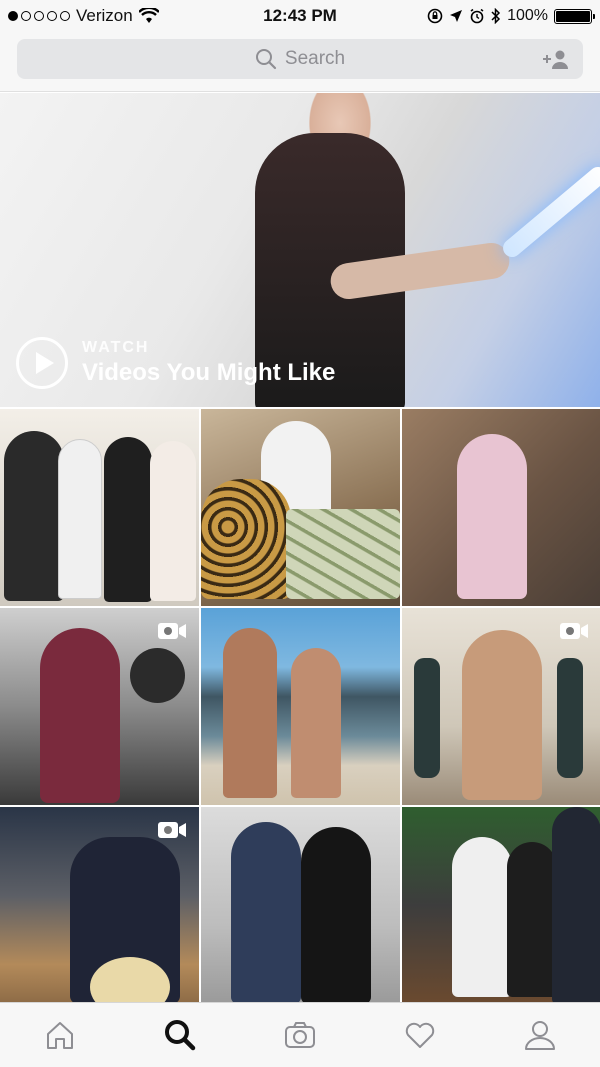 The image size is (600, 1067). What do you see at coordinates (116, 347) in the screenshot?
I see `hero-kicker: WATCH` at bounding box center [116, 347].